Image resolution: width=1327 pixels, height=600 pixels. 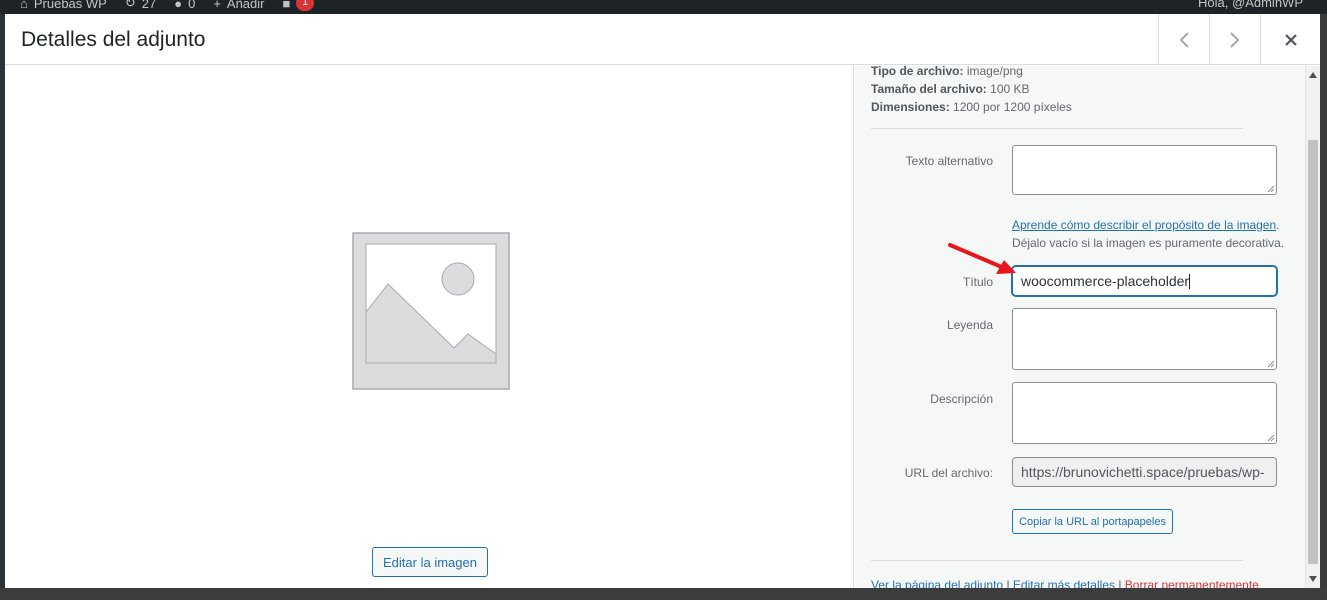 I want to click on description-label: Descripción, so click(x=961, y=399).